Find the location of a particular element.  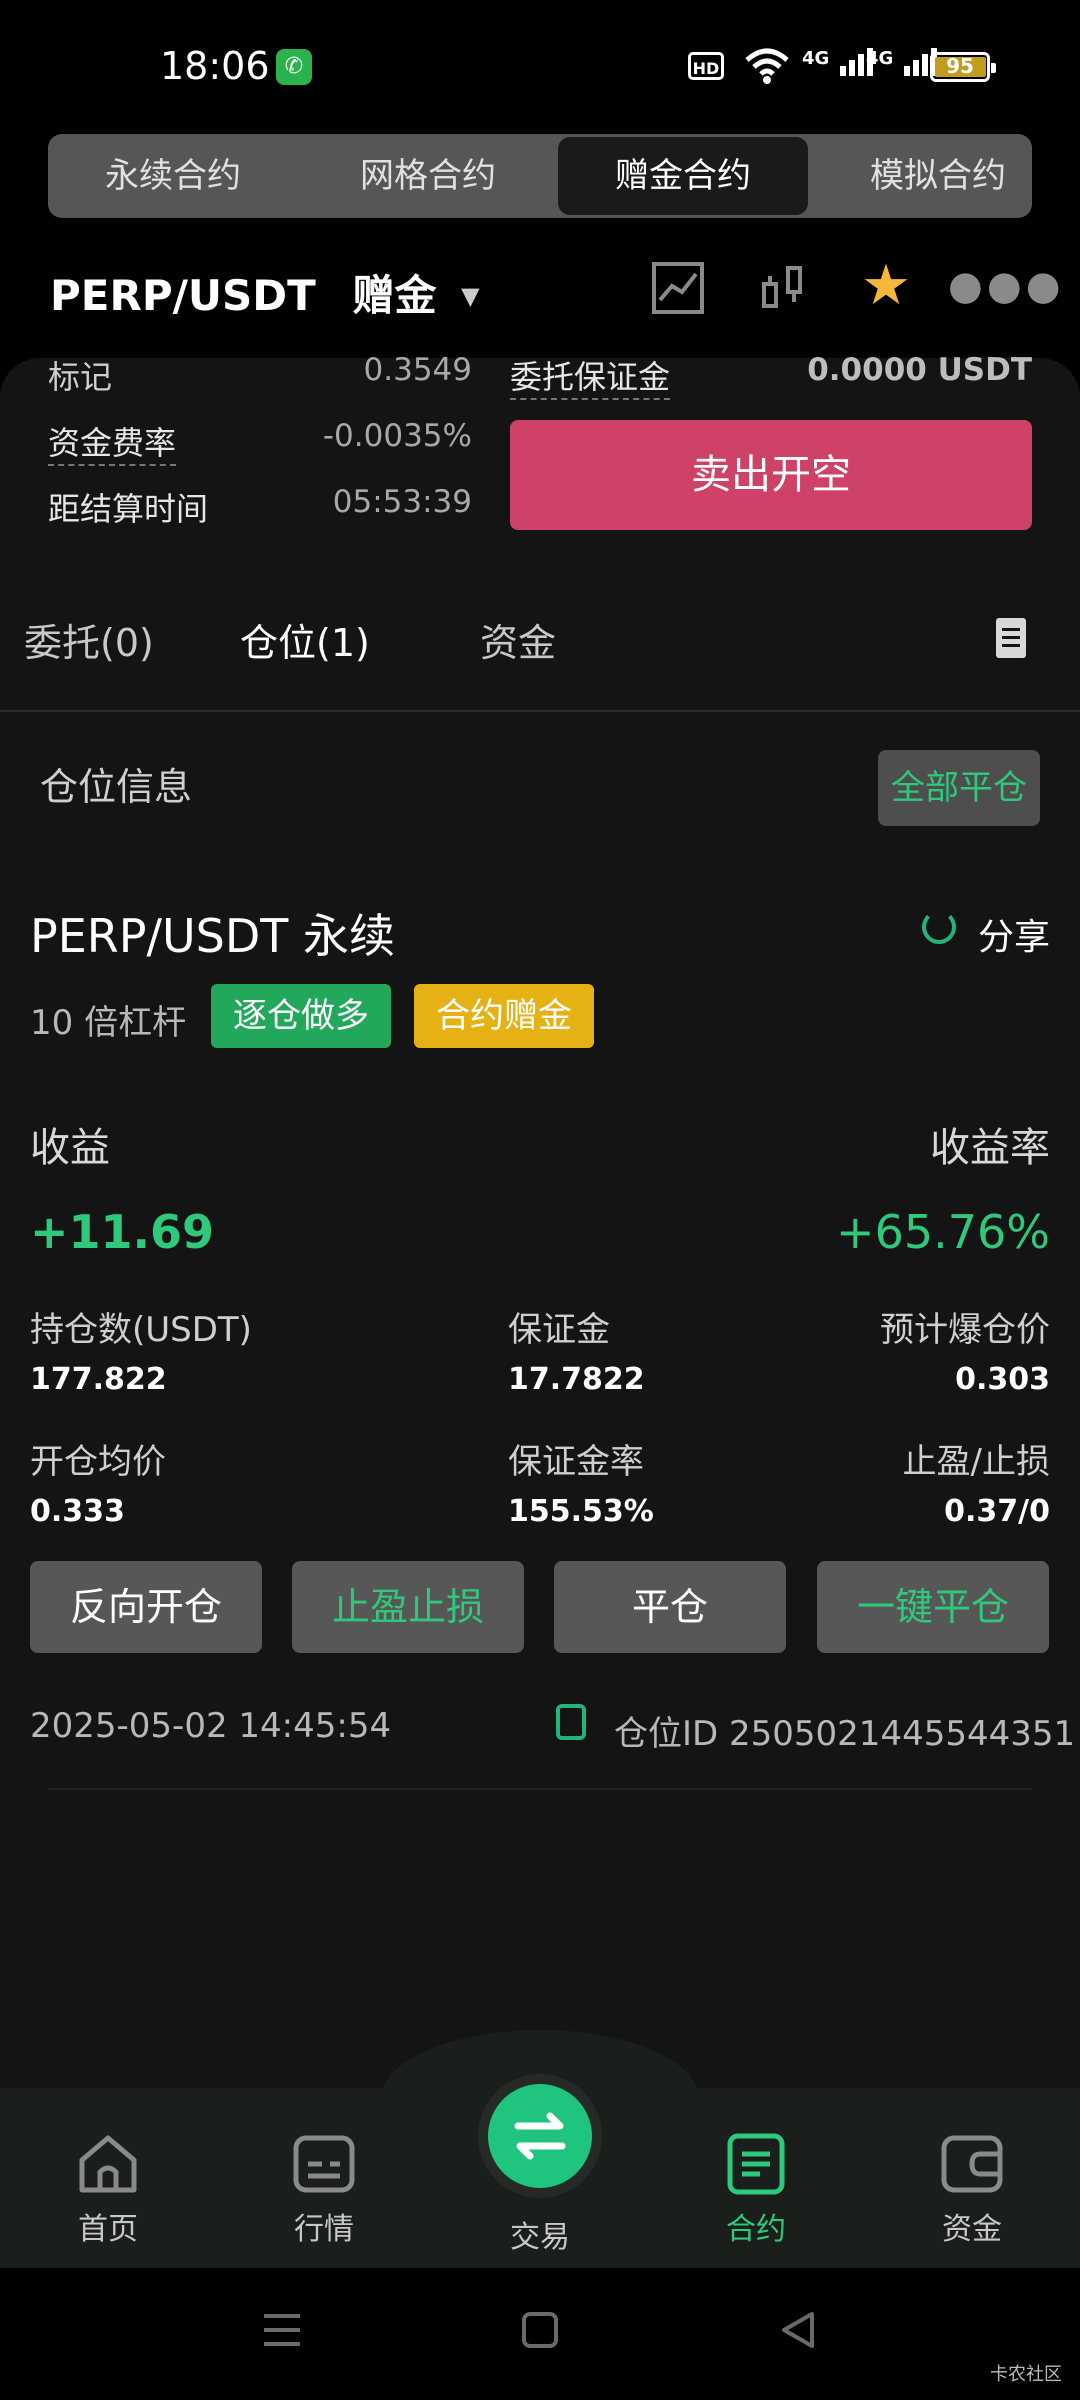

close-position-button: 平仓 is located at coordinates (670, 1607).